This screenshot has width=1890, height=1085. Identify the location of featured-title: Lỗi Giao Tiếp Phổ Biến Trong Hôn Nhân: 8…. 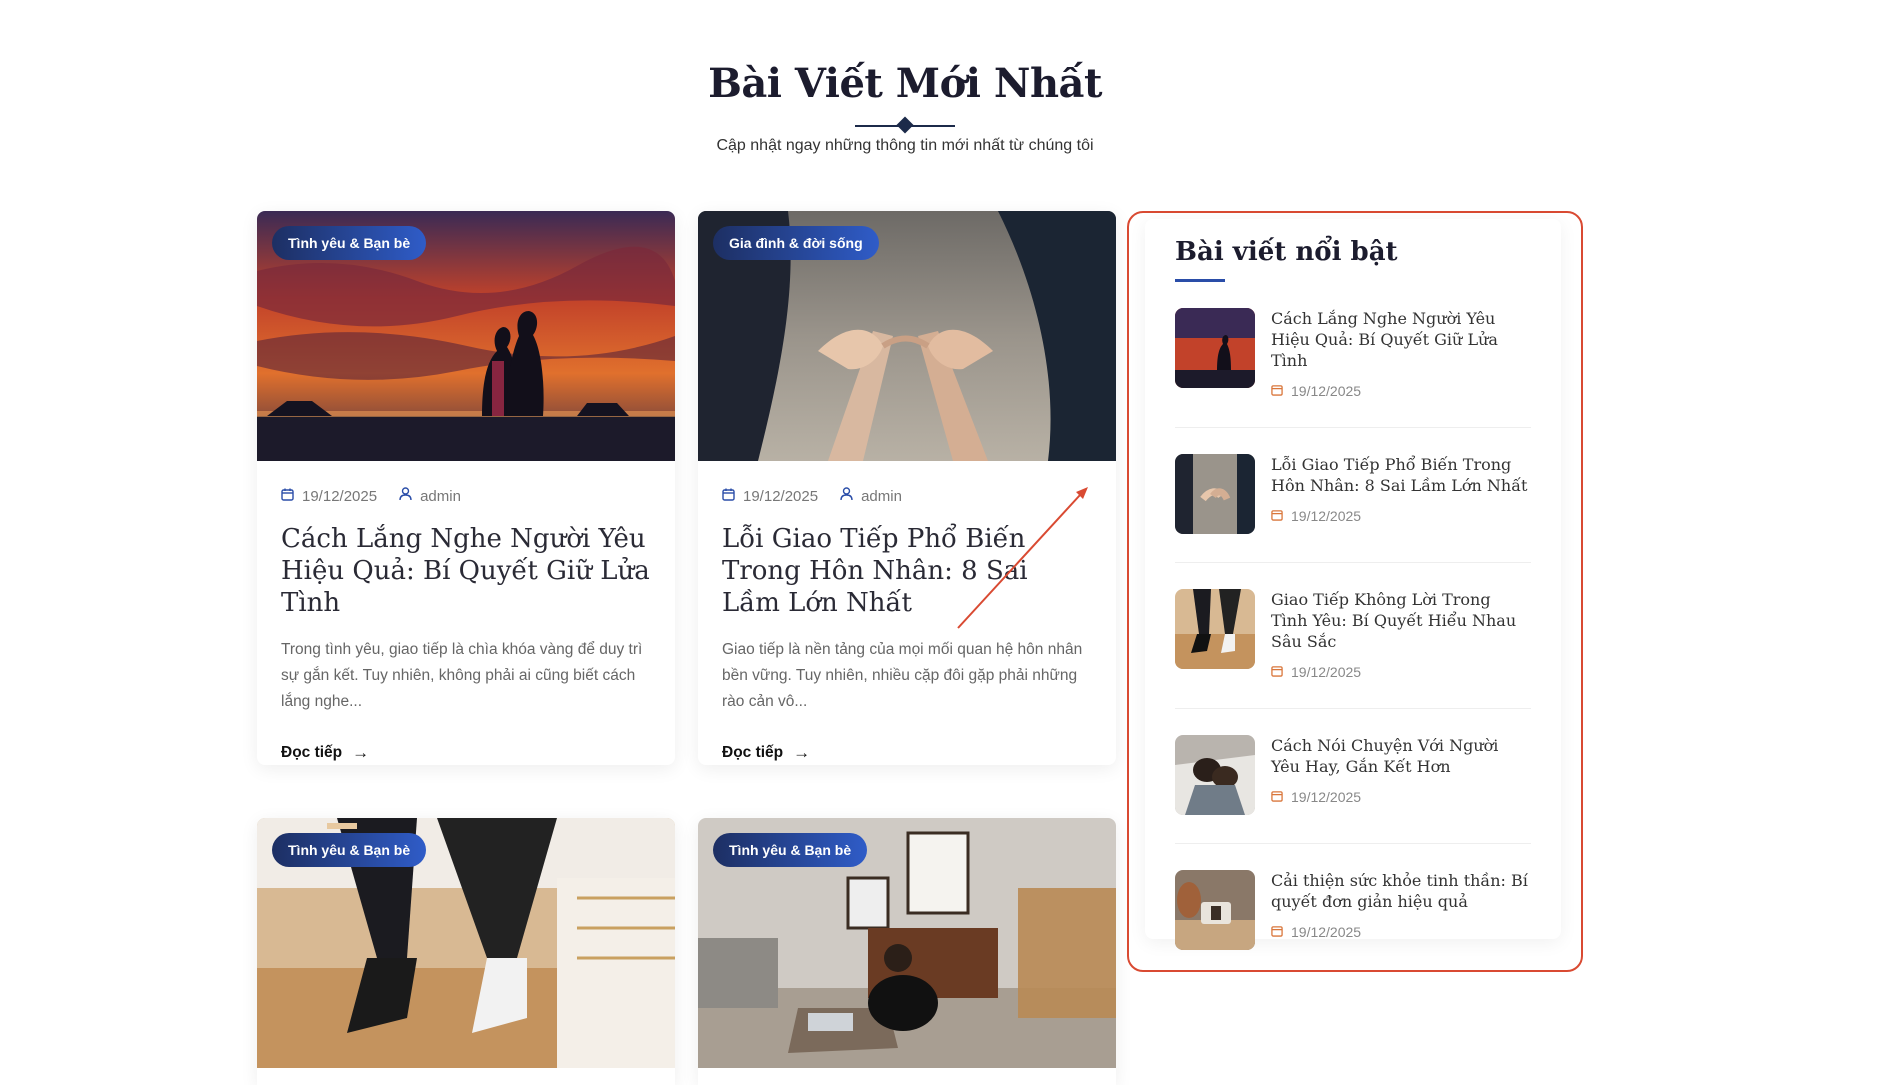
(1401, 475).